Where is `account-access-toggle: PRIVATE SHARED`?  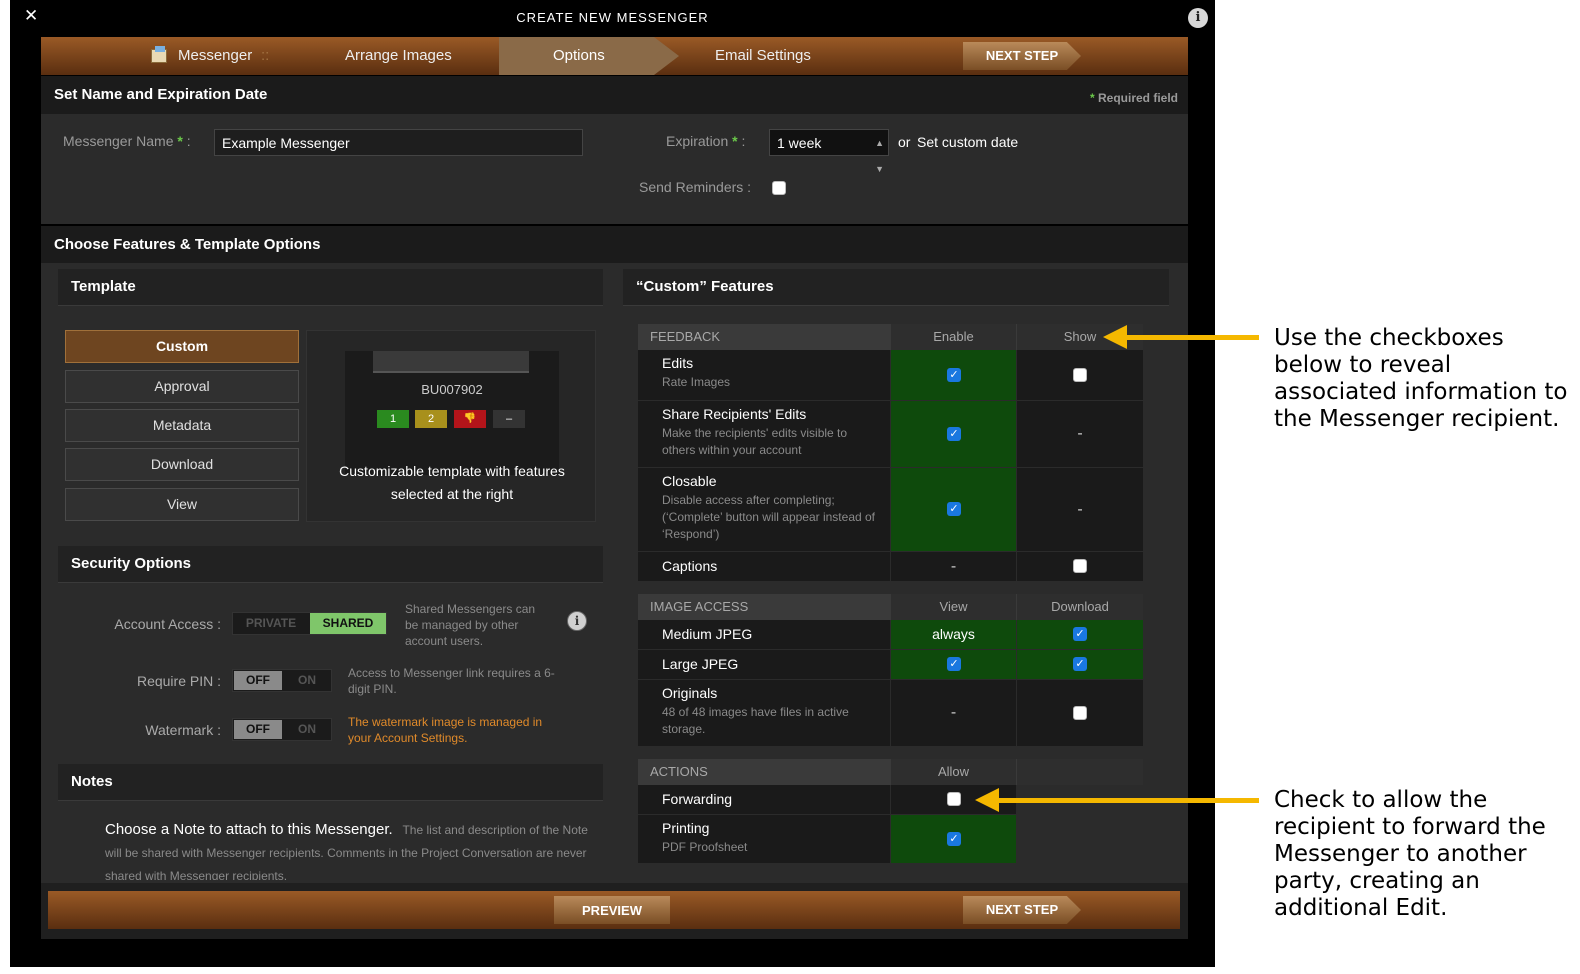 account-access-toggle: PRIVATE SHARED is located at coordinates (309, 623).